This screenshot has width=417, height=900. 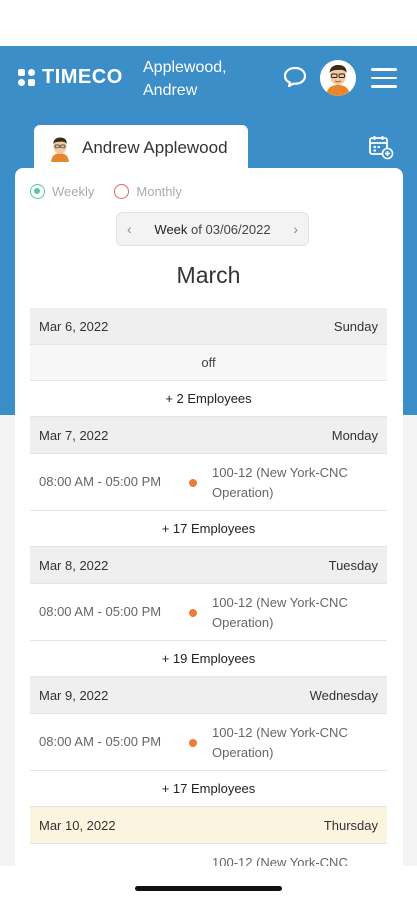 What do you see at coordinates (208, 363) in the screenshot?
I see `off-status: off` at bounding box center [208, 363].